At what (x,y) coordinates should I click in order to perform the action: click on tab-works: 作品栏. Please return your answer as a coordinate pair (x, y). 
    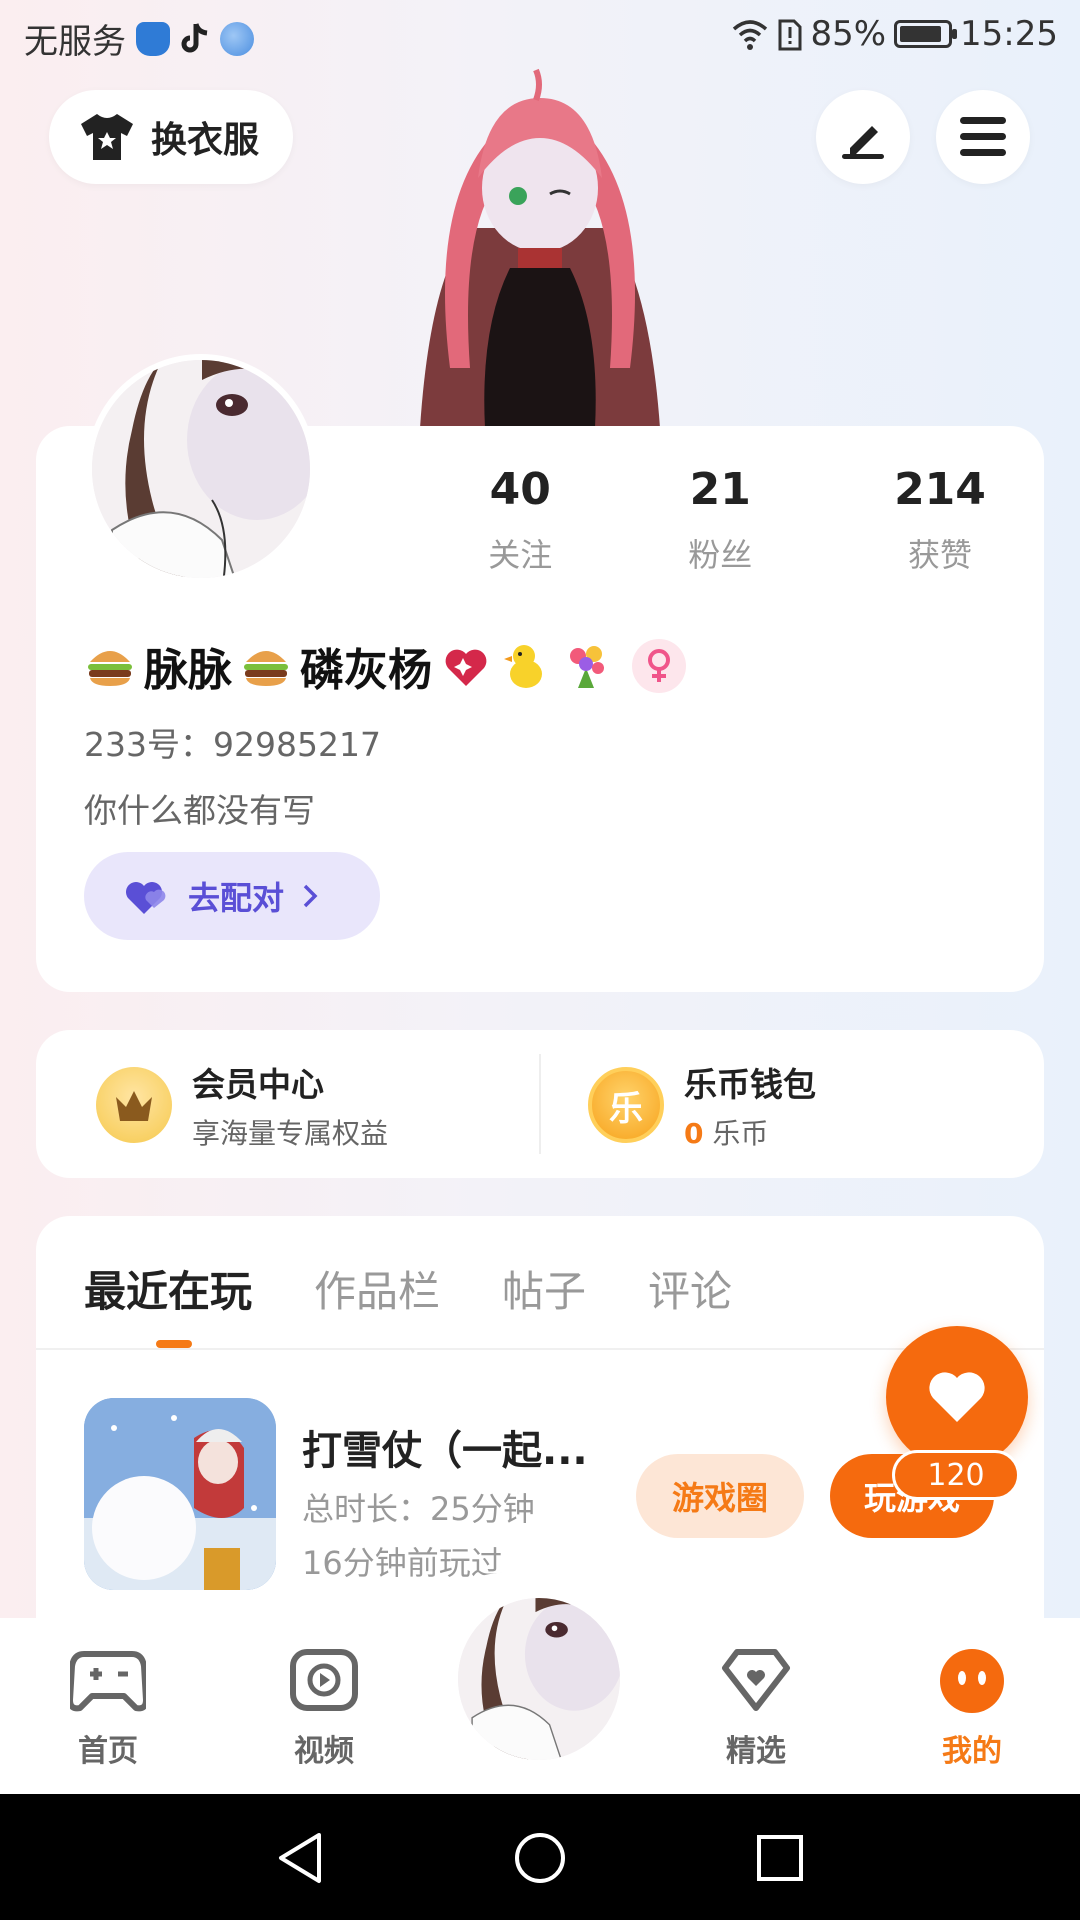
    Looking at the image, I should click on (377, 1288).